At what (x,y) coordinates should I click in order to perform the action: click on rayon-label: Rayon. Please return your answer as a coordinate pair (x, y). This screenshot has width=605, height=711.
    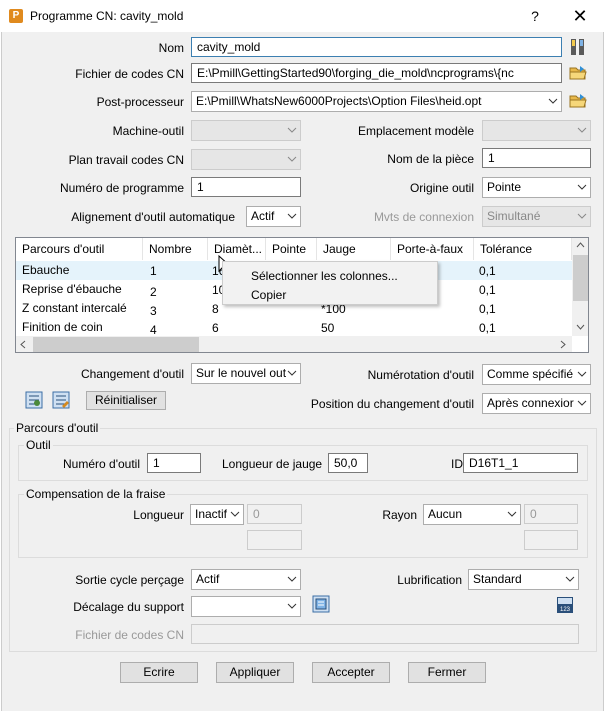
    Looking at the image, I should click on (399, 515).